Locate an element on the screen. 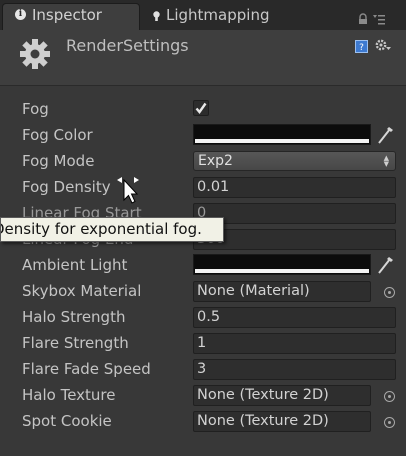  spot-cookie-field: None (Texture 2D) is located at coordinates (282, 421).